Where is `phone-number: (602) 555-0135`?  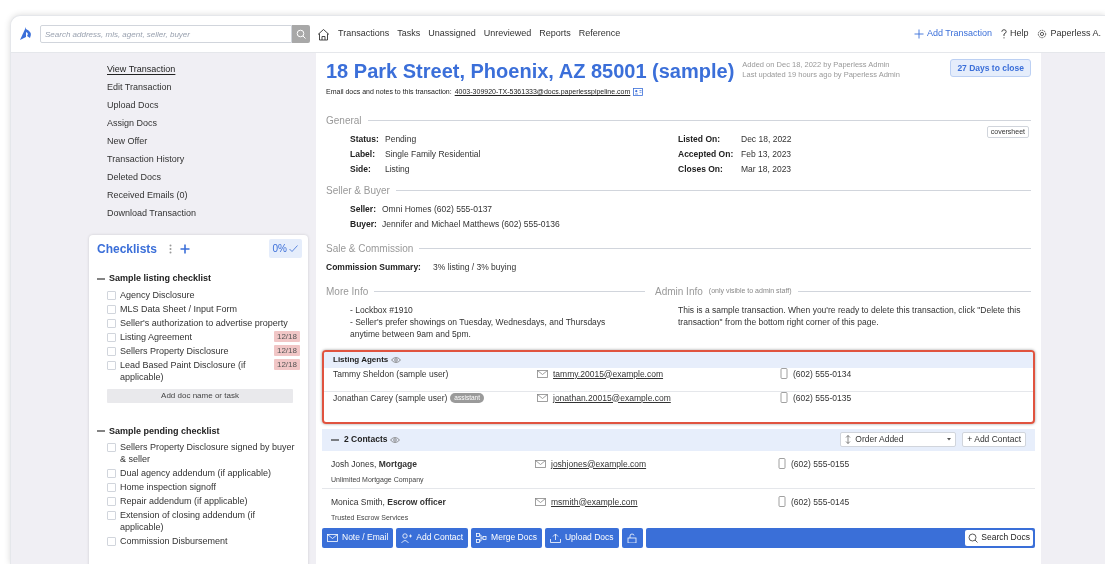
phone-number: (602) 555-0135 is located at coordinates (822, 398).